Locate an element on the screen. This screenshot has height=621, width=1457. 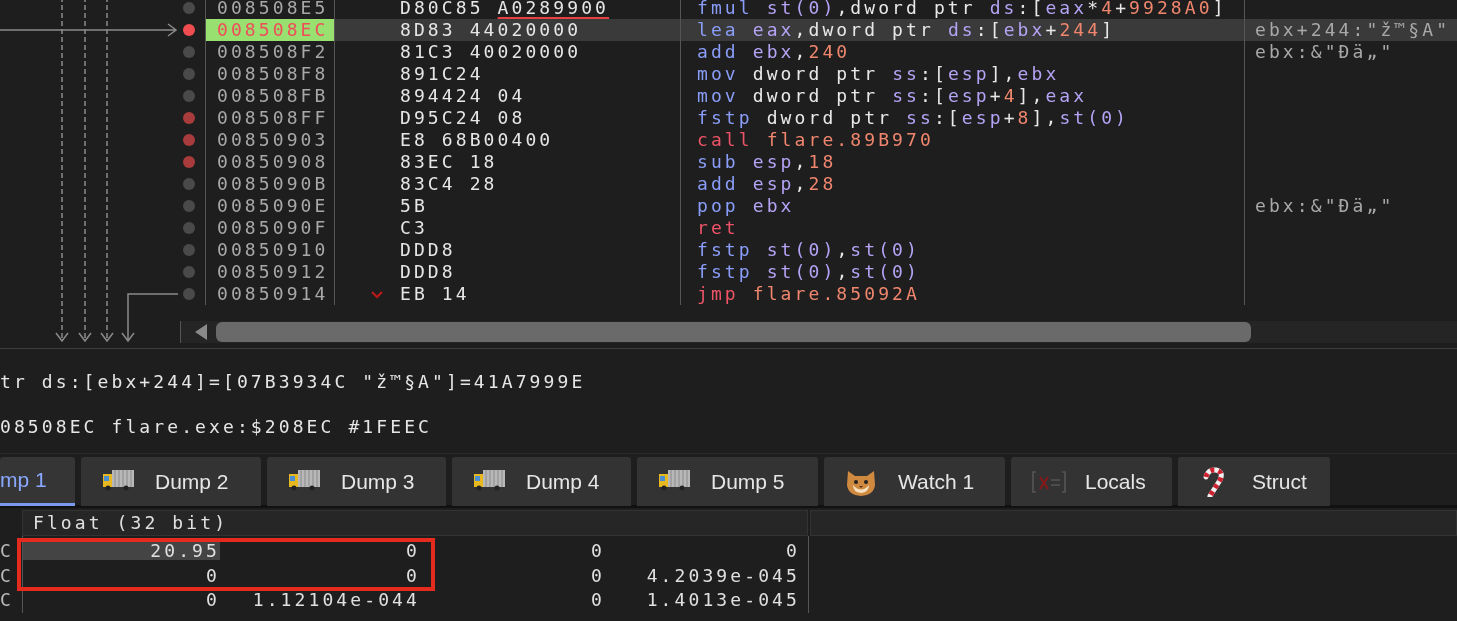
value-cell: 1.4013e-045 is located at coordinates (702, 600).